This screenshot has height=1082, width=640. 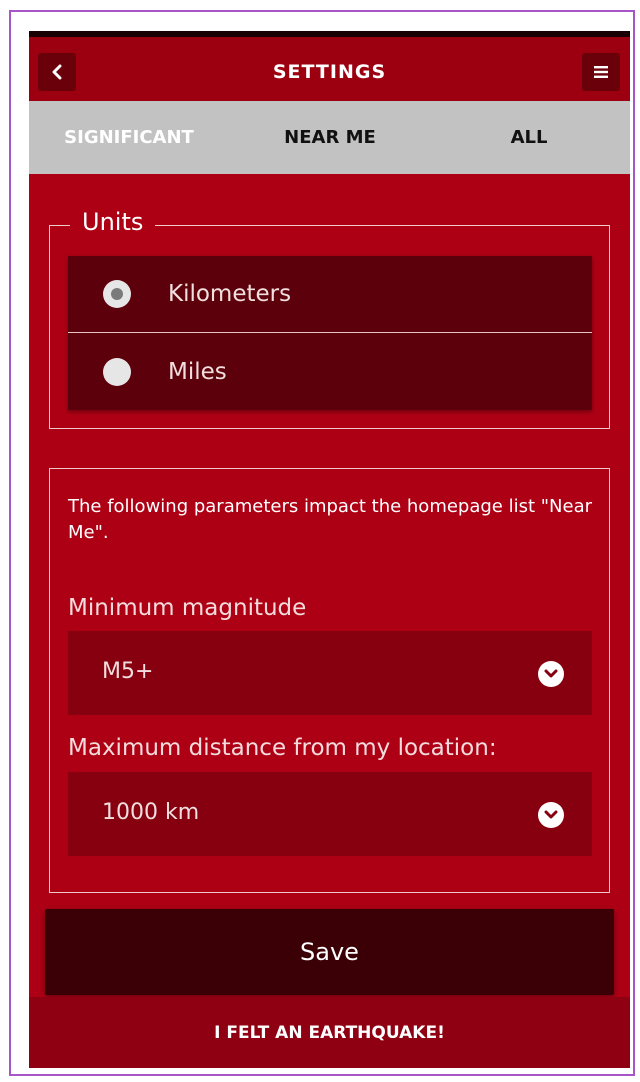 What do you see at coordinates (330, 294) in the screenshot?
I see `radio-option-kilometers: Kilometers` at bounding box center [330, 294].